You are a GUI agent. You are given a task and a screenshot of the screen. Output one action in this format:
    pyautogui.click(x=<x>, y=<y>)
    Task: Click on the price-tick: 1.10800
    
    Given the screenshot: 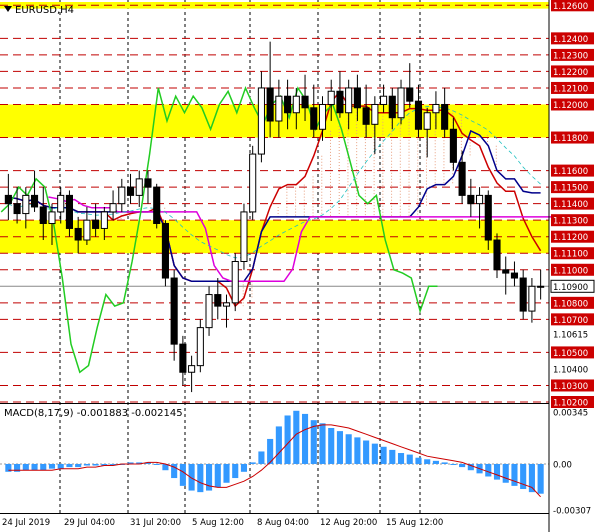 What is the action you would take?
    pyautogui.click(x=572, y=302)
    